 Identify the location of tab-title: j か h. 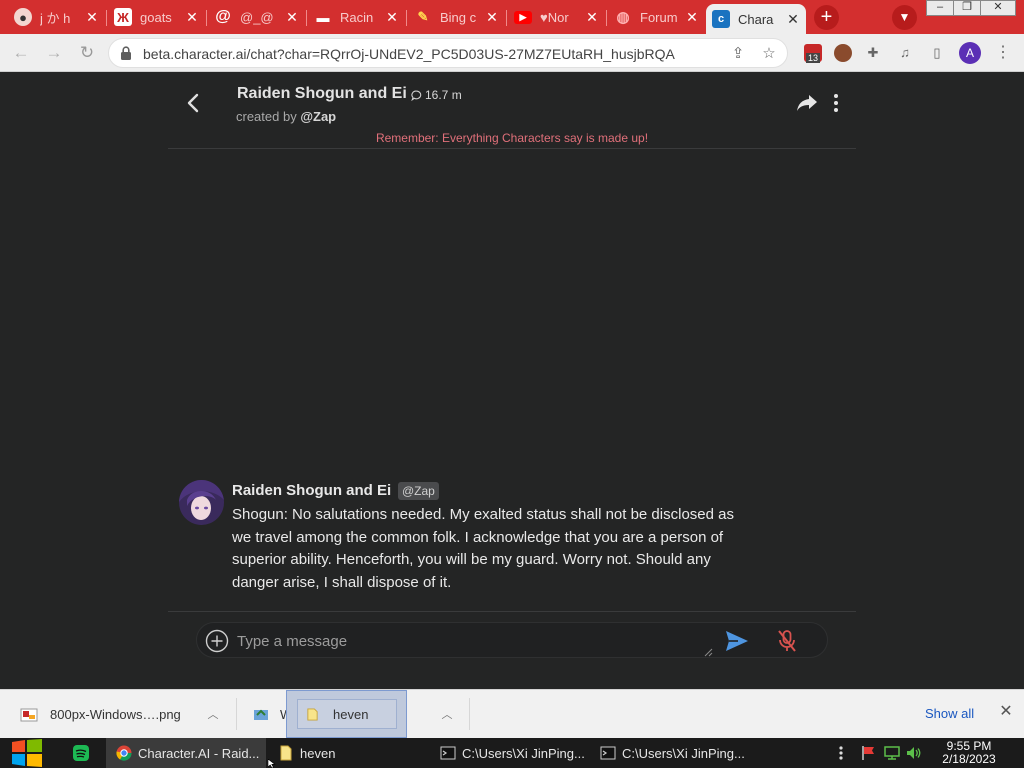
(55, 18).